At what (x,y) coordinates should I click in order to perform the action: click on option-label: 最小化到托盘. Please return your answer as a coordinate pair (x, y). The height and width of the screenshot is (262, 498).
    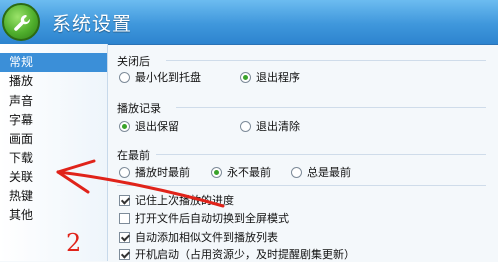
    Looking at the image, I should click on (168, 77).